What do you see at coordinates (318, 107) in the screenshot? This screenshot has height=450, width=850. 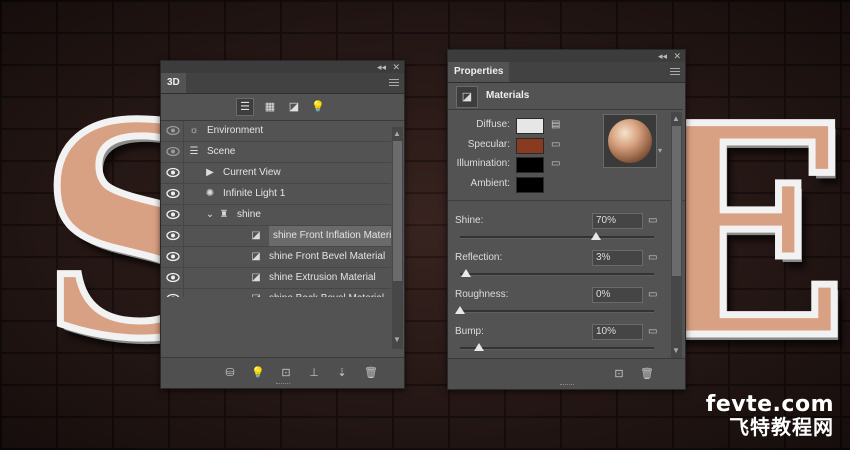 I see `lights-filter-icon: 💡` at bounding box center [318, 107].